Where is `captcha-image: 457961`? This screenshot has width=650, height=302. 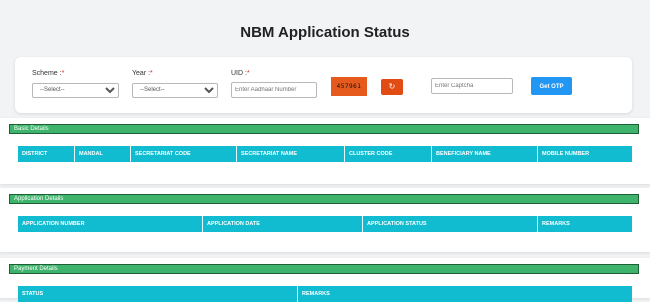 captcha-image: 457961 is located at coordinates (349, 86).